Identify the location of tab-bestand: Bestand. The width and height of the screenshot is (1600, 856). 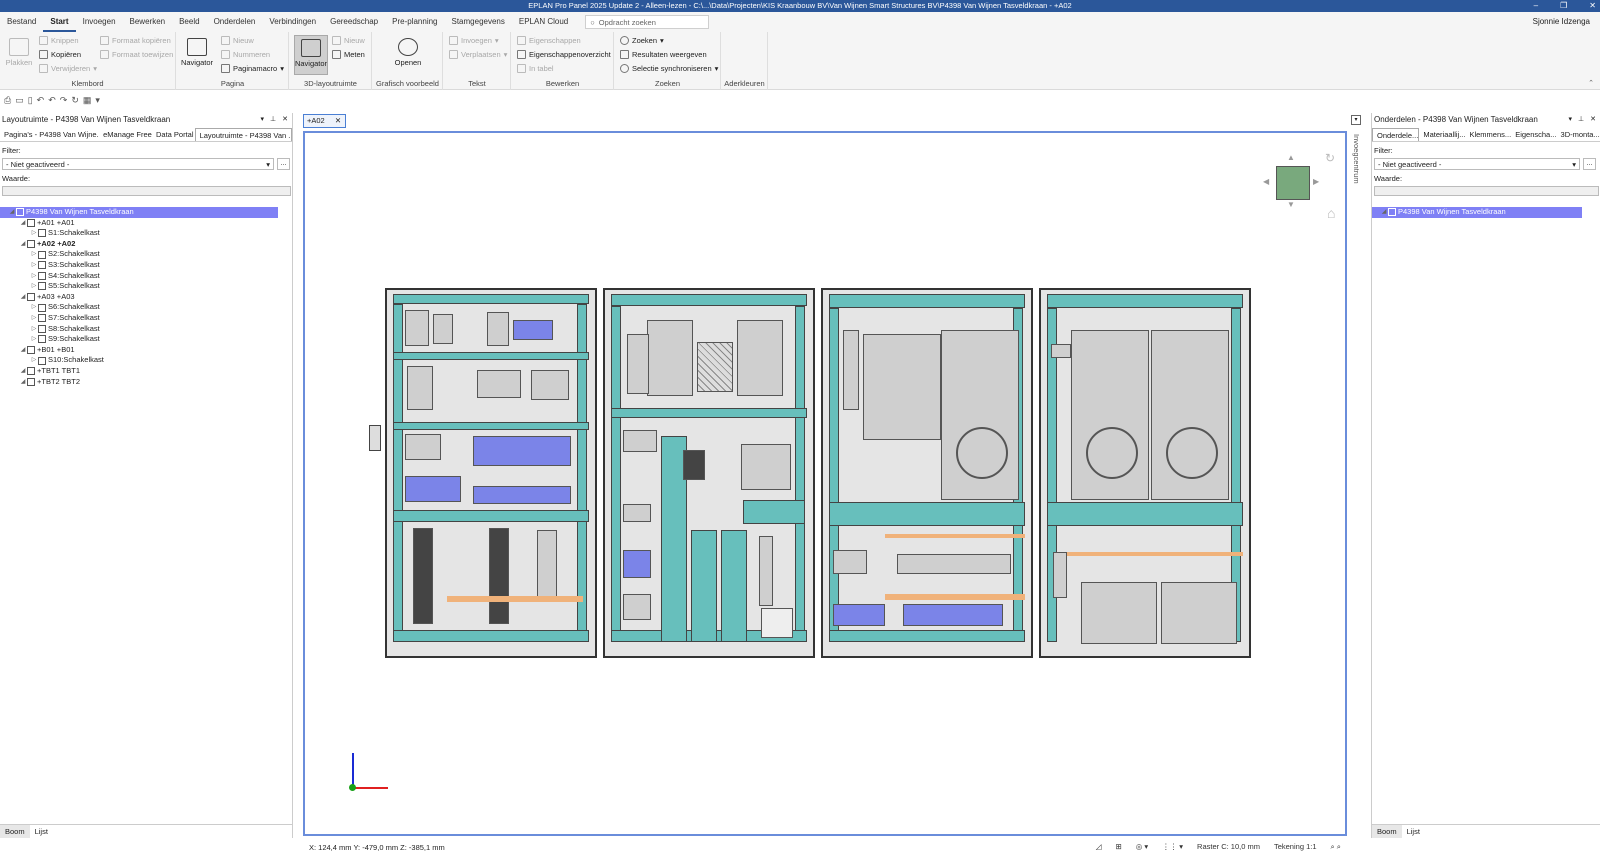
(21, 22).